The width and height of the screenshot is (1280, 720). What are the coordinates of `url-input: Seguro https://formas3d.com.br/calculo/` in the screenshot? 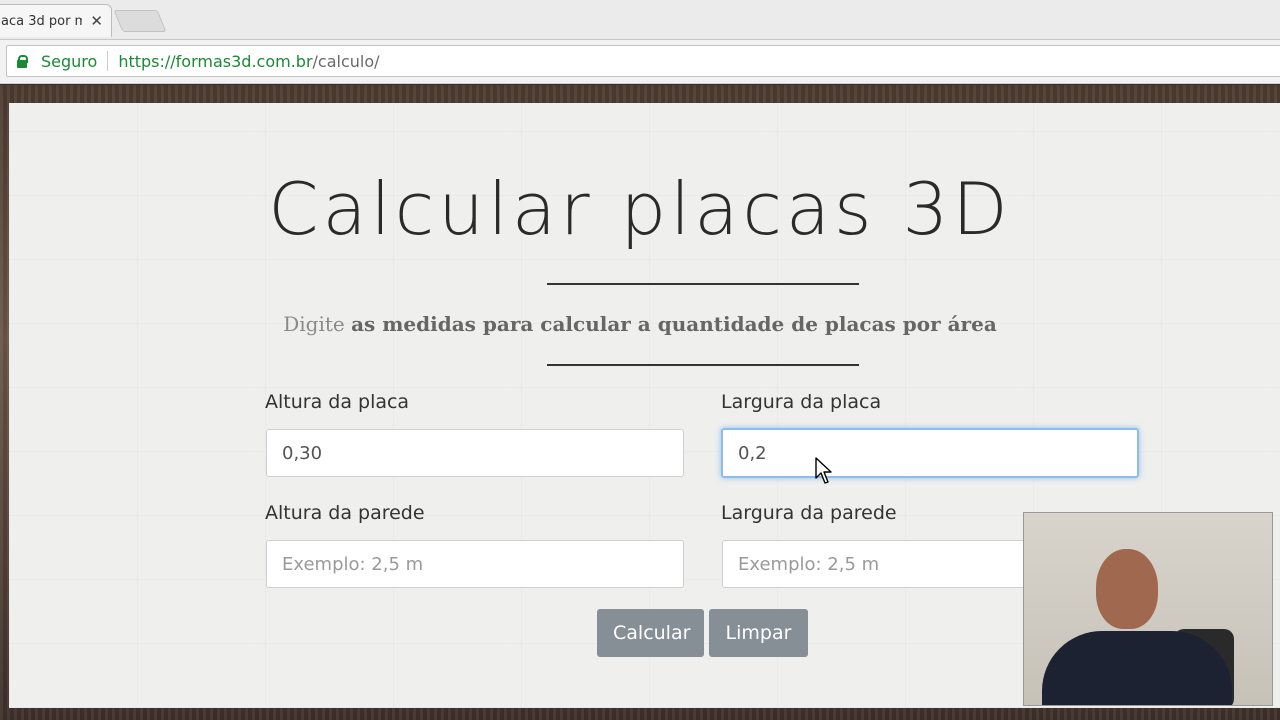 It's located at (643, 61).